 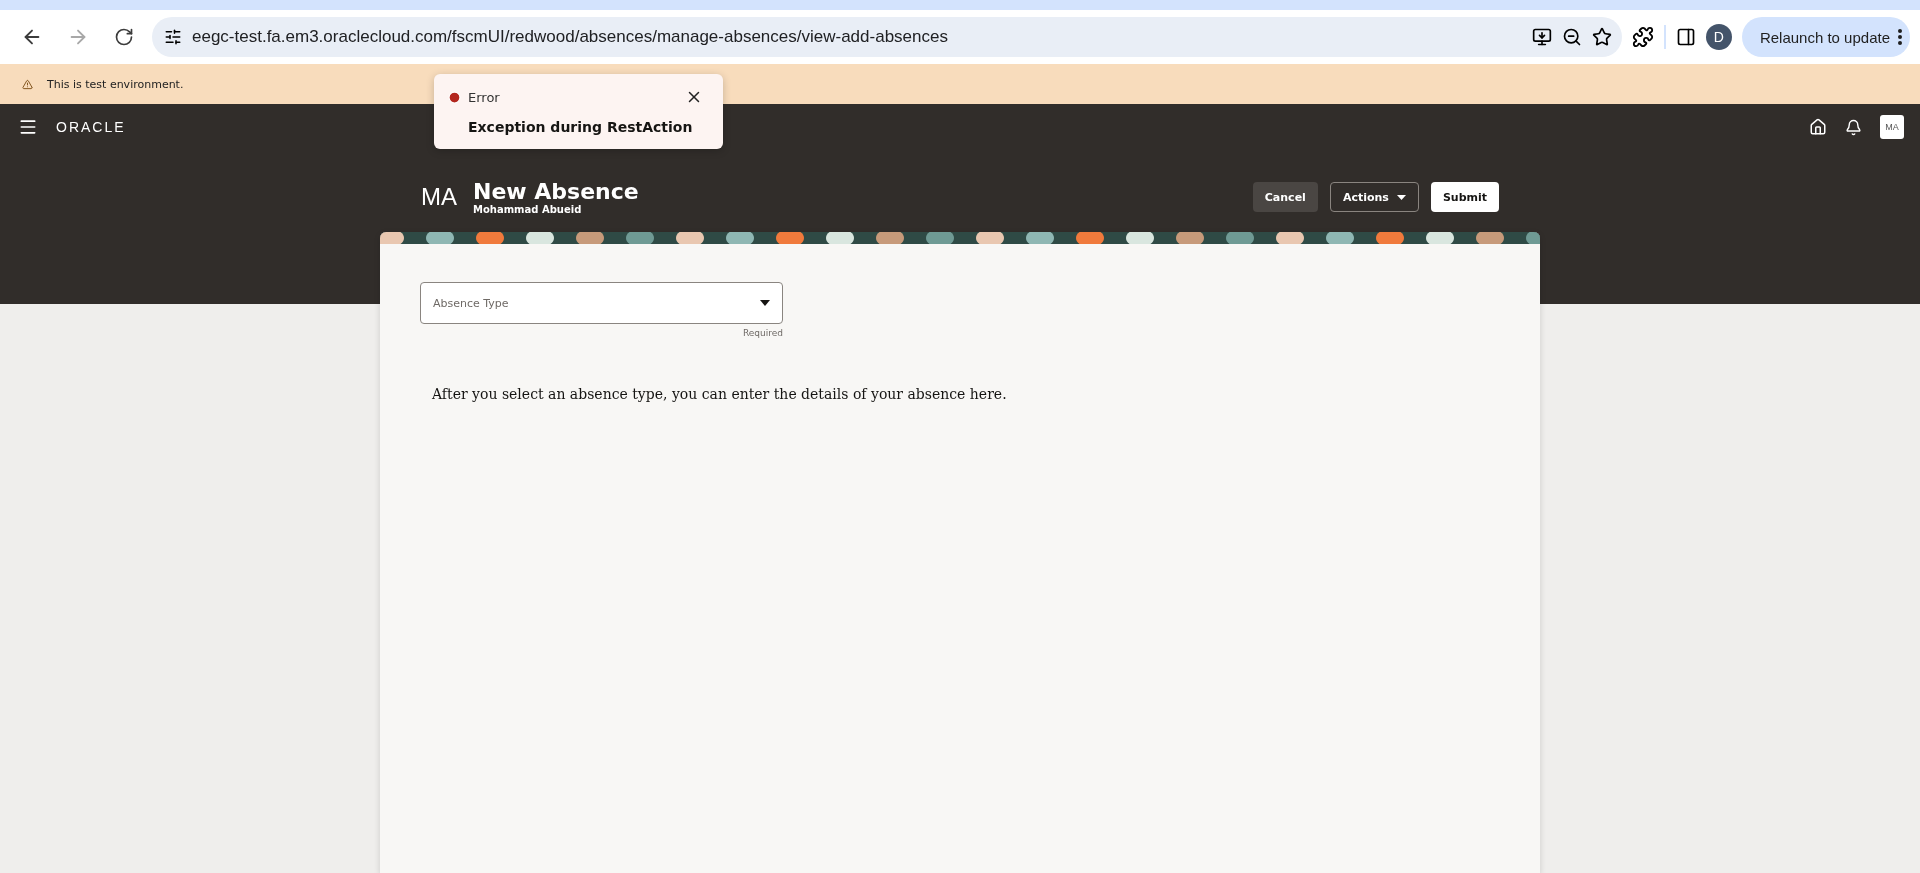 I want to click on home-icon, so click(x=1818, y=127).